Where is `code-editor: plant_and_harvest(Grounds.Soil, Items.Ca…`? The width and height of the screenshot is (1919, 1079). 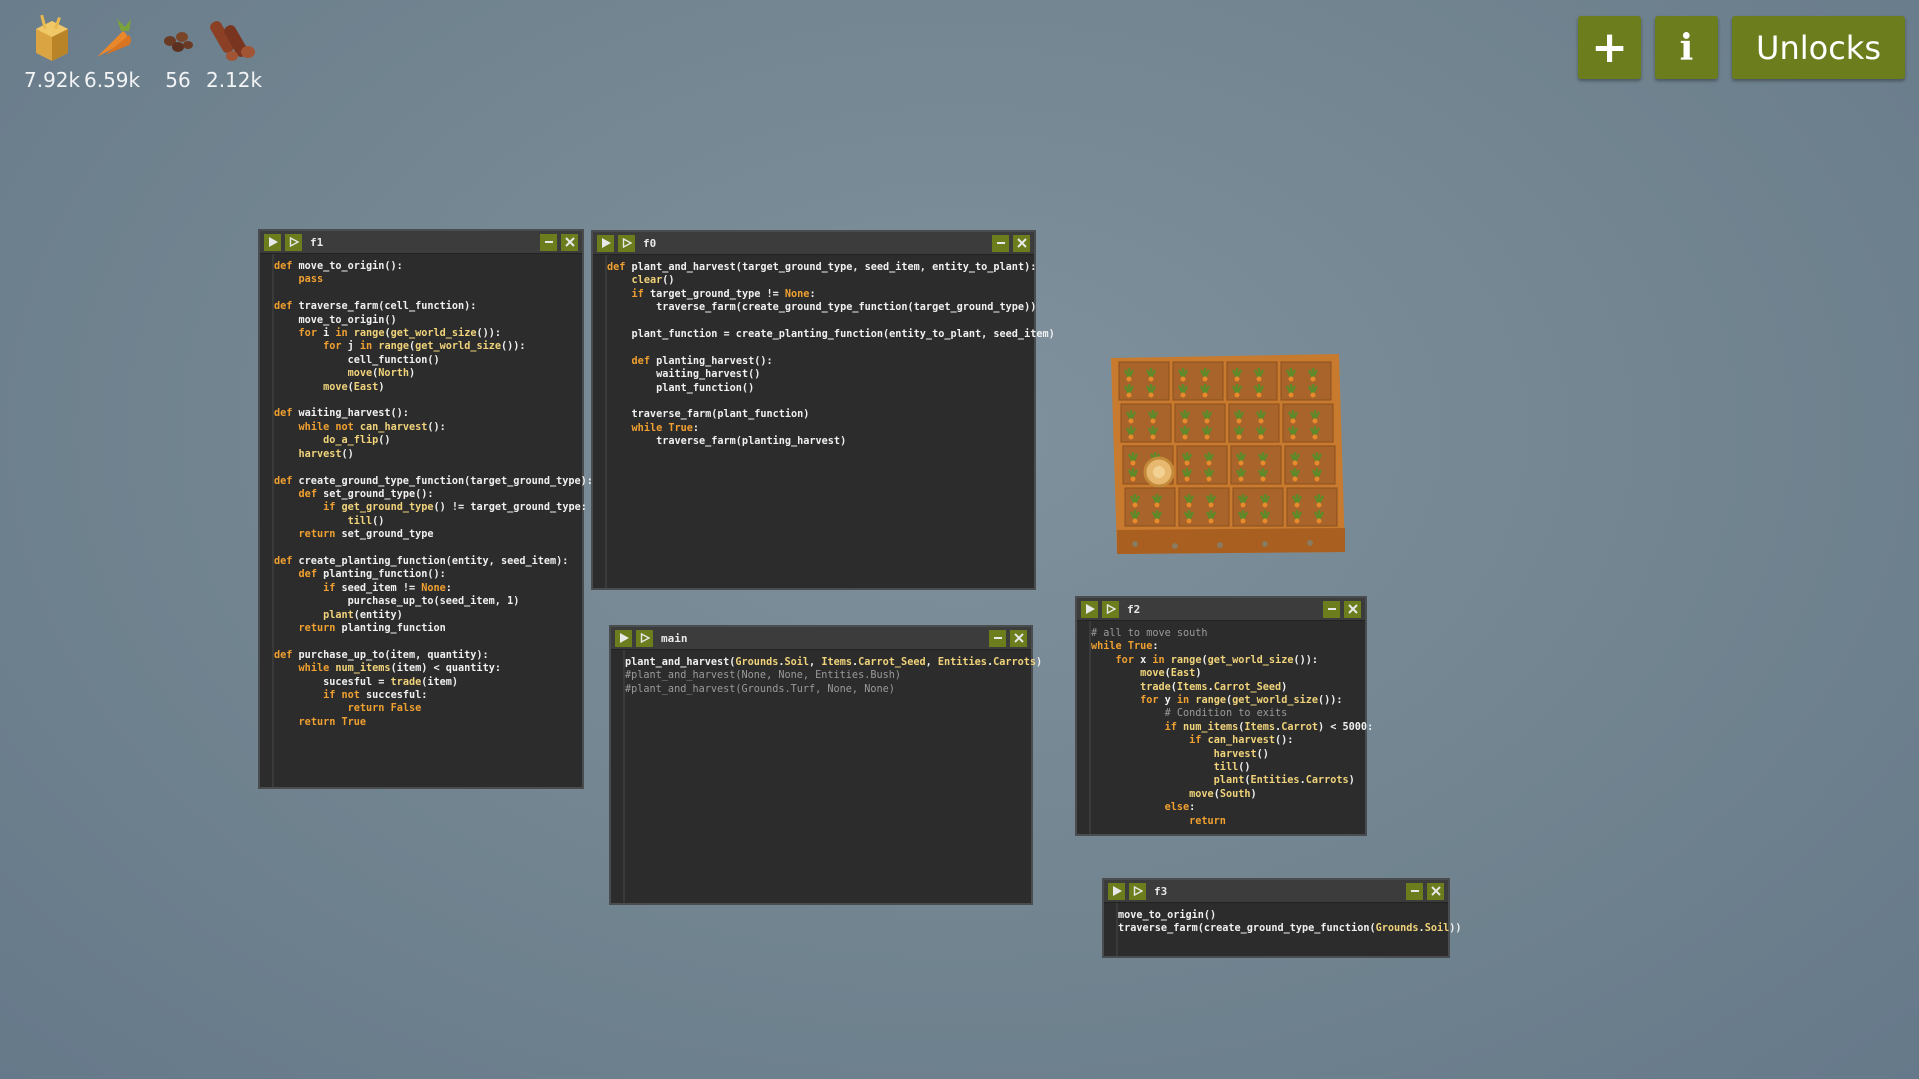 code-editor: plant_and_harvest(Grounds.Soil, Items.Ca… is located at coordinates (826, 776).